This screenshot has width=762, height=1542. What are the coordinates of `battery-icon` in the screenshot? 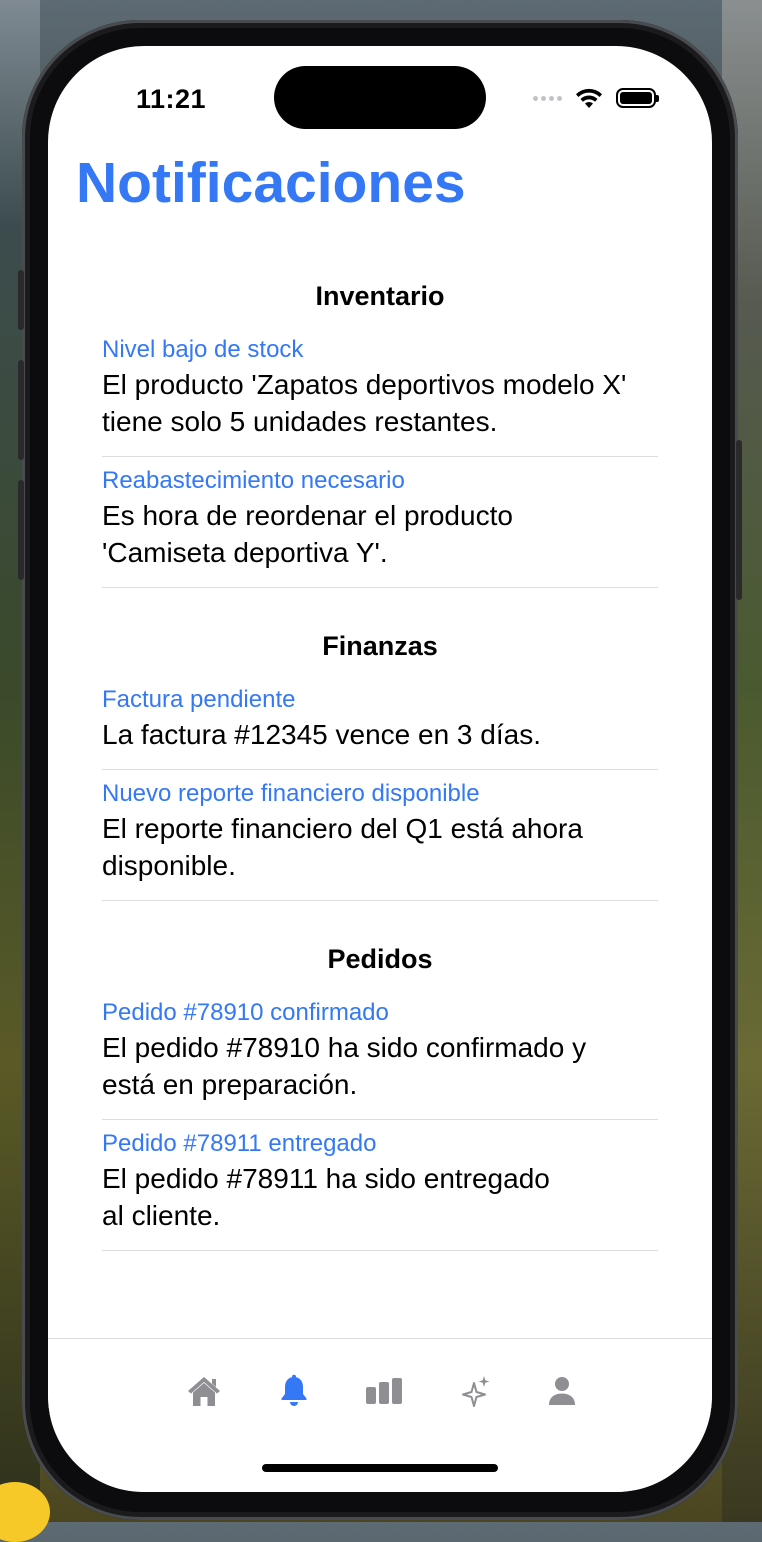 It's located at (637, 98).